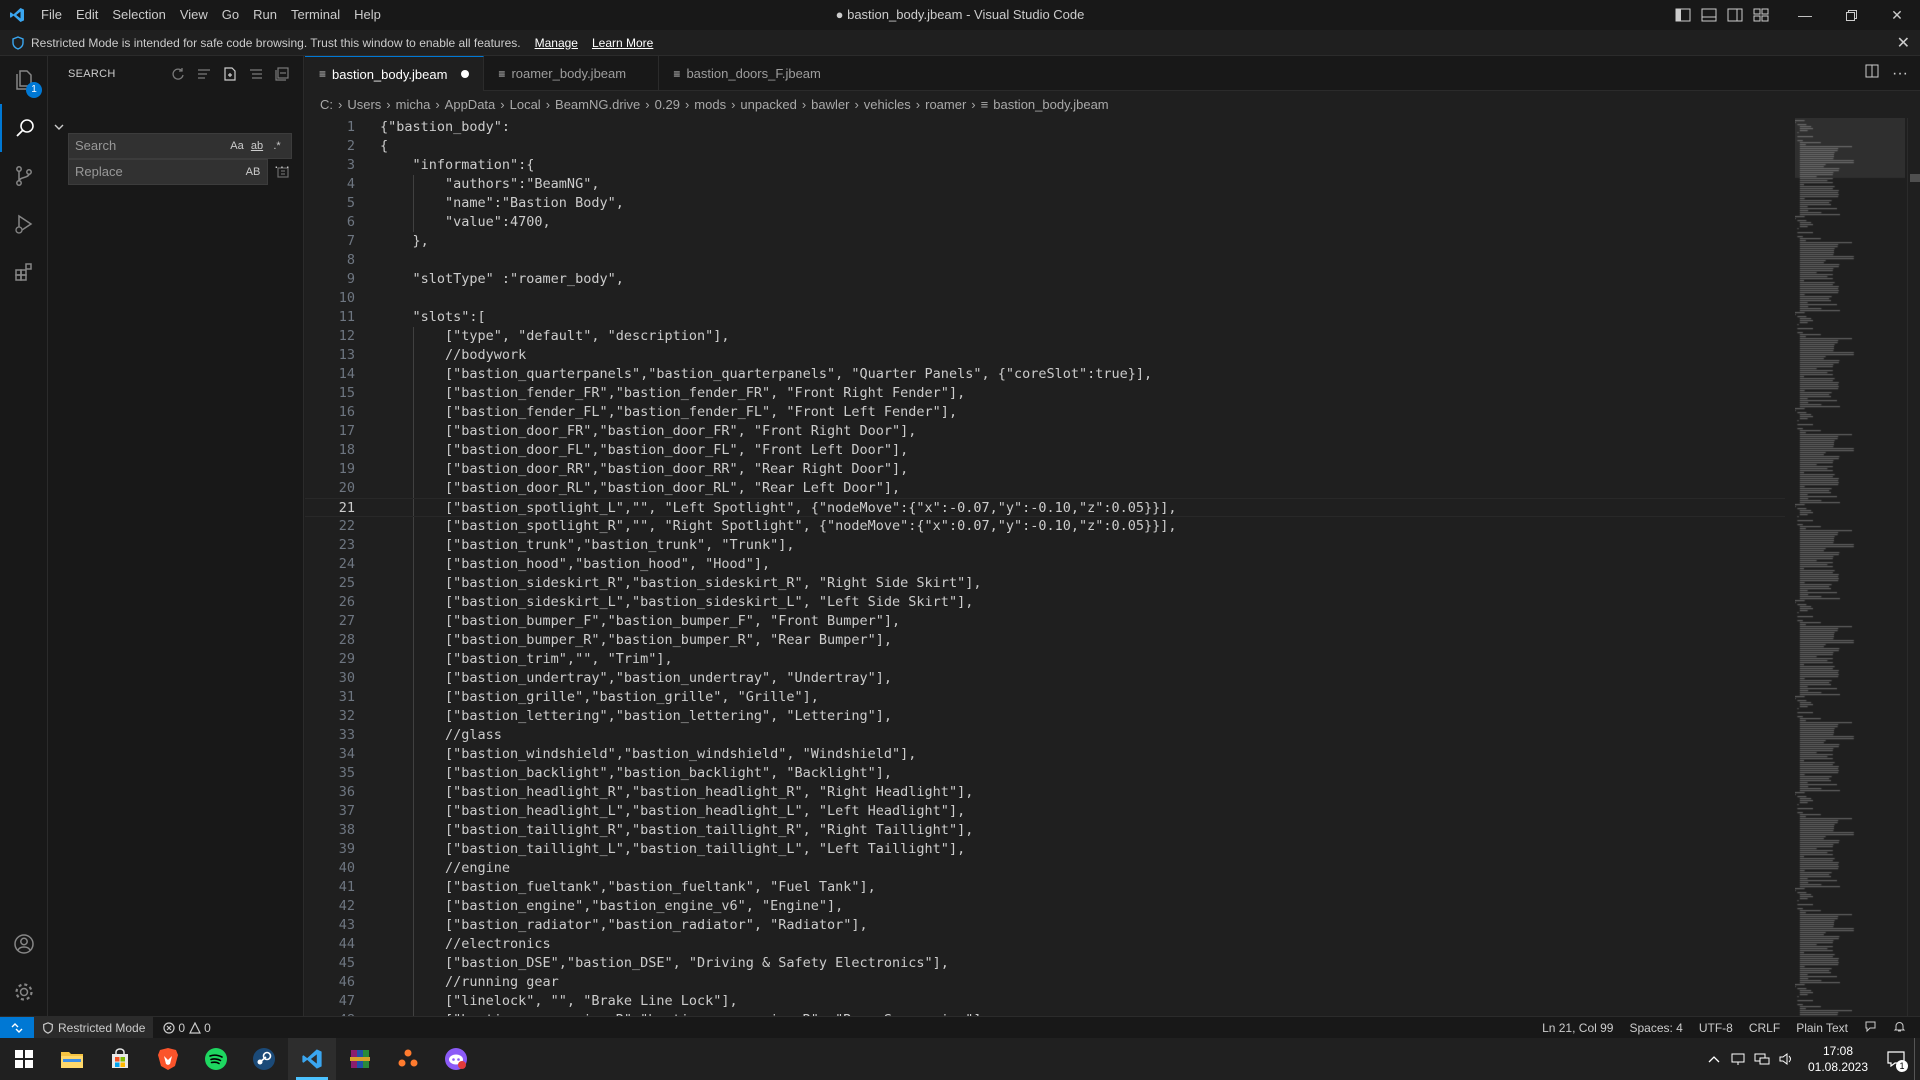 The width and height of the screenshot is (1920, 1080). I want to click on steam-icon, so click(264, 1059).